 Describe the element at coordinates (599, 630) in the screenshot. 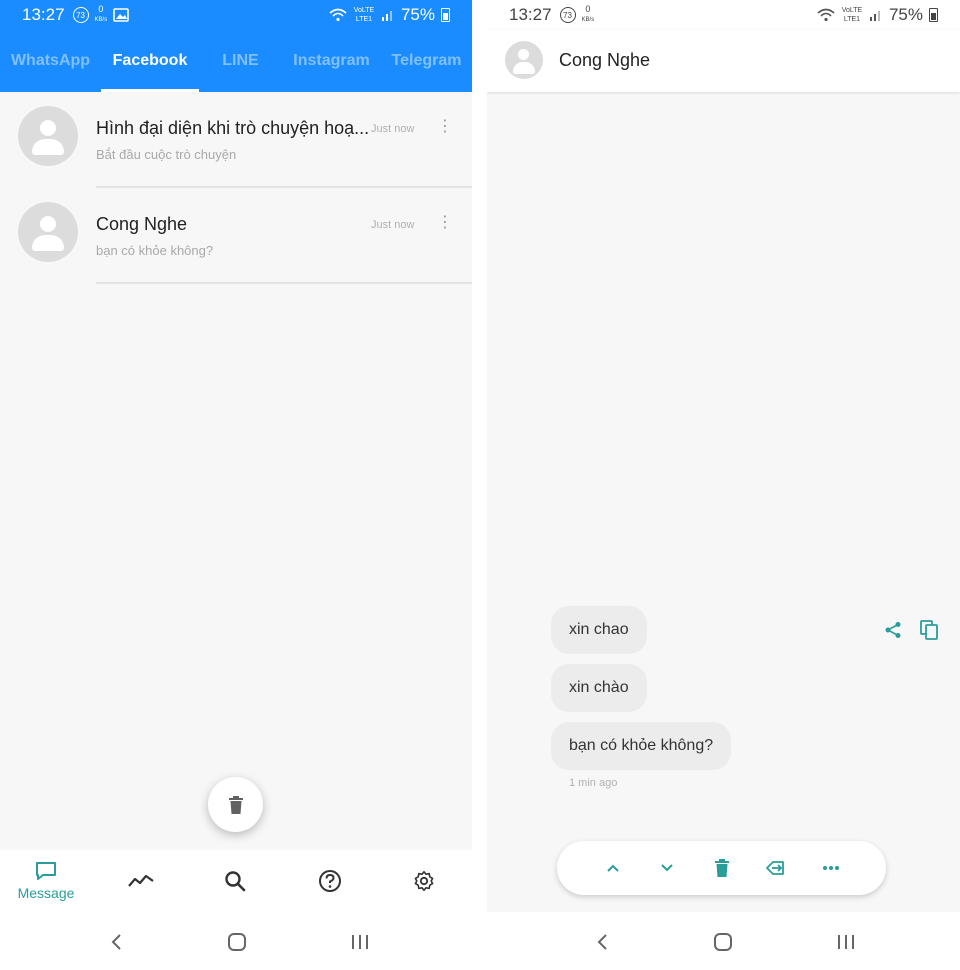

I see `message-bubble: xin chao` at that location.